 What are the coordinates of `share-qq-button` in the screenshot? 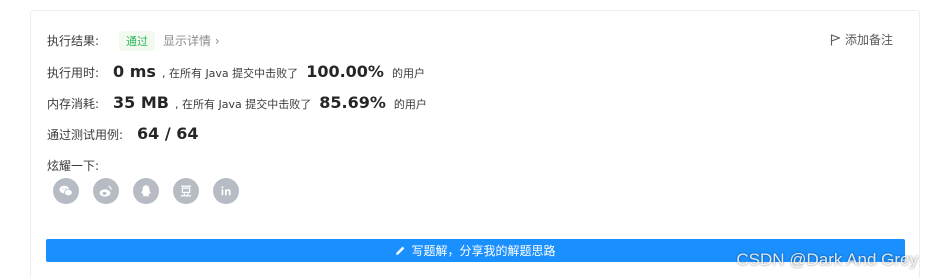 It's located at (146, 191).